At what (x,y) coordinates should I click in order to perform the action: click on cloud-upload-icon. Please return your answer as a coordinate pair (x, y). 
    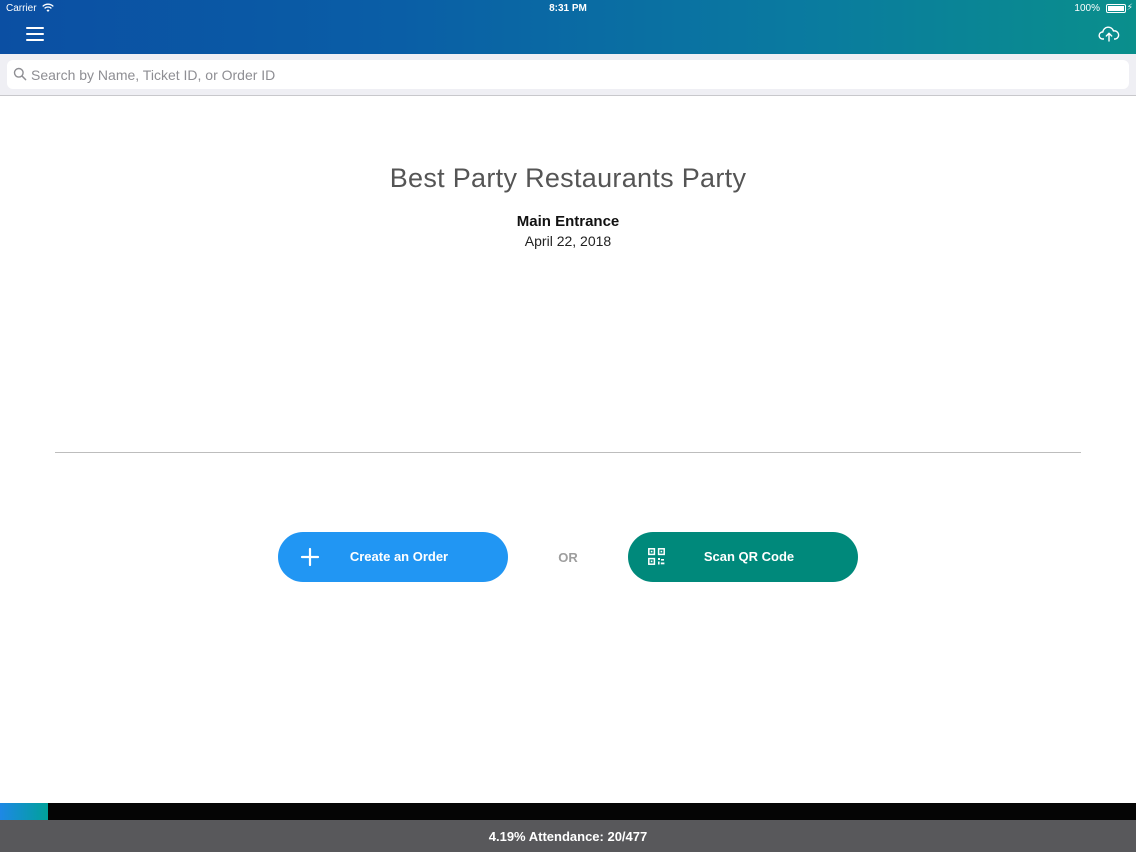
    Looking at the image, I should click on (1109, 34).